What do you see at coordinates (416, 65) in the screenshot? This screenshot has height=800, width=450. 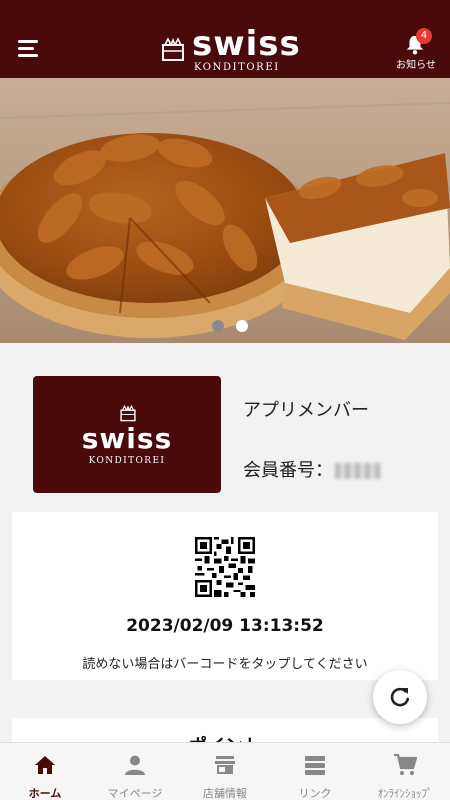 I see `notification-label: お知らせ` at bounding box center [416, 65].